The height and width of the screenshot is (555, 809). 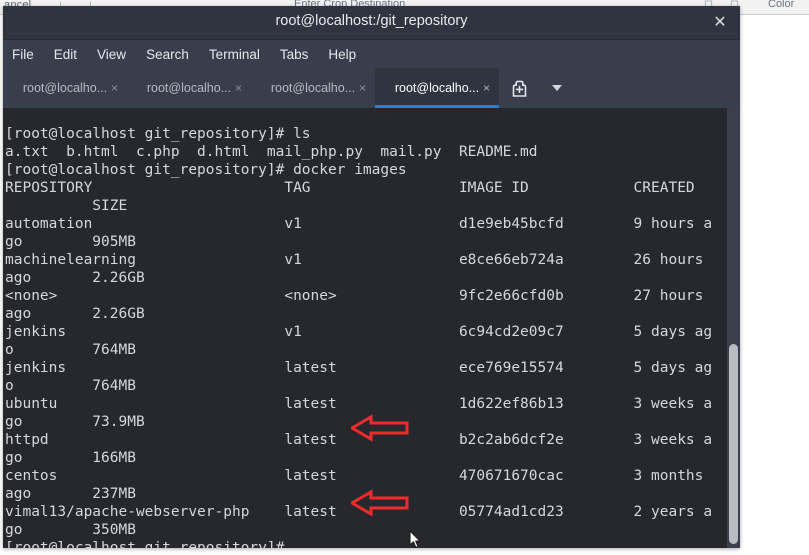 I want to click on window-titlebar: root@localhost:/git_repository ✕, so click(x=371, y=23).